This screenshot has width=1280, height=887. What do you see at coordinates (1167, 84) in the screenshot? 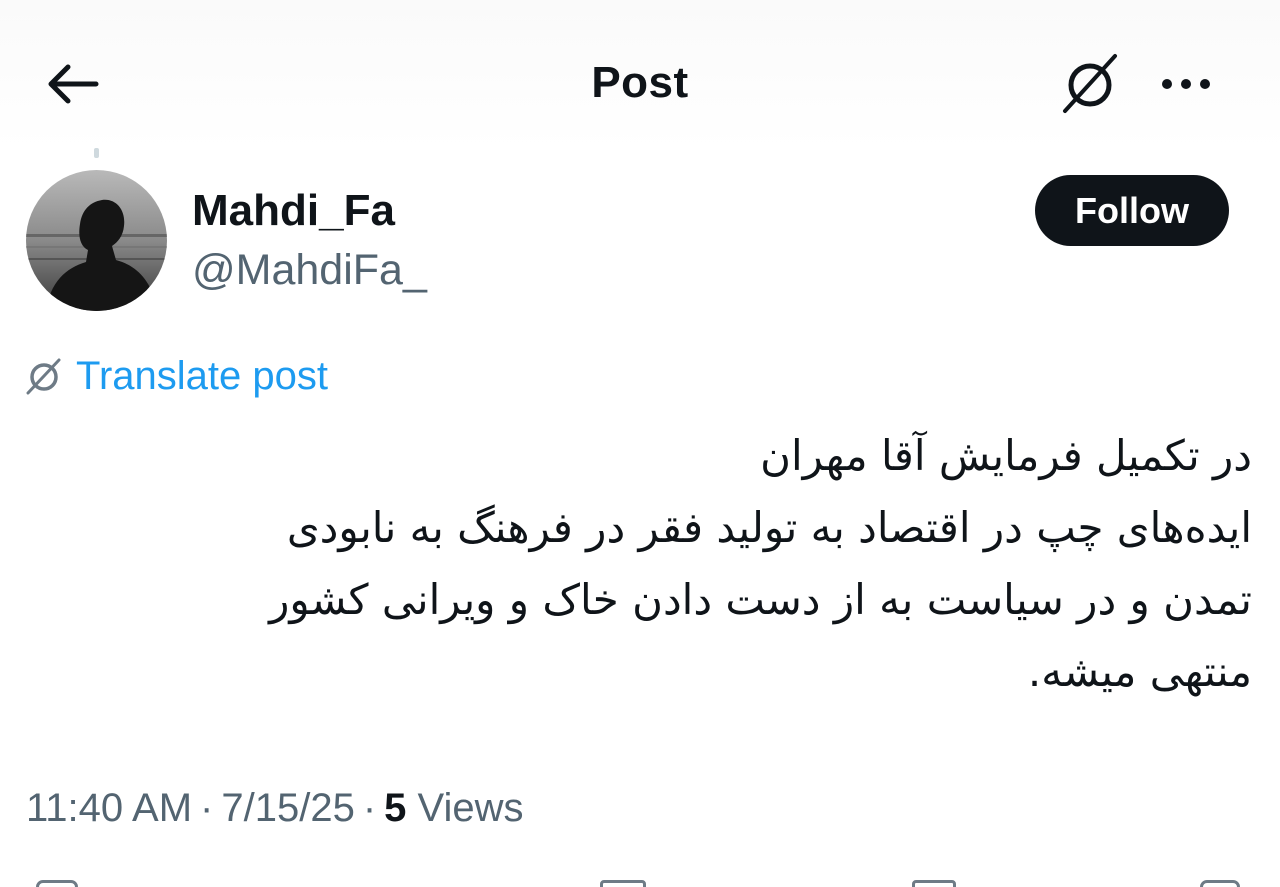
I see `more-horizontal-icon` at bounding box center [1167, 84].